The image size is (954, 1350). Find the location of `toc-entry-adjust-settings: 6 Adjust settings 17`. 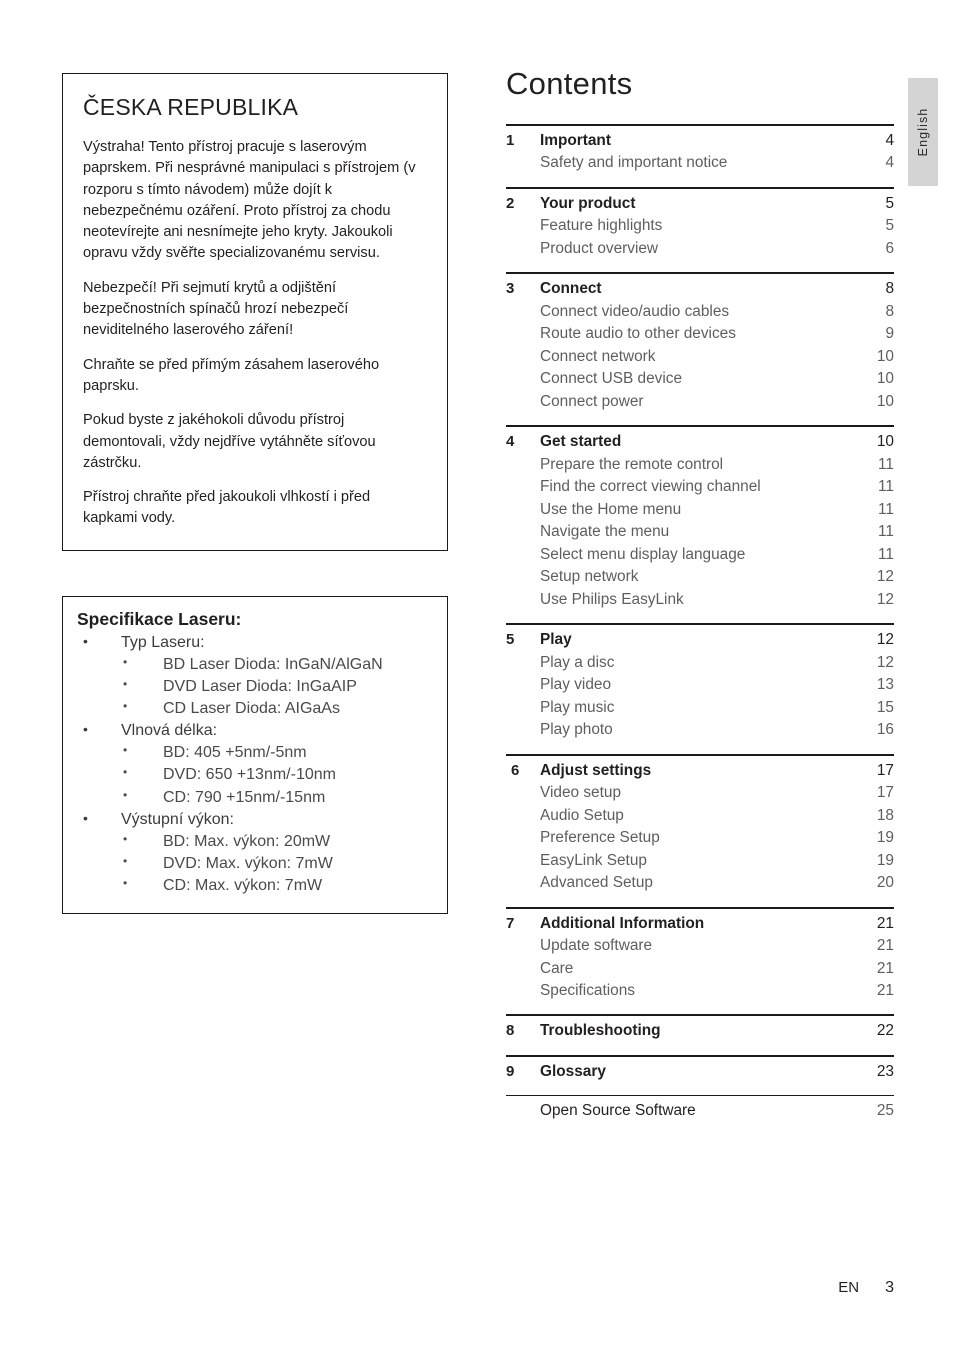

toc-entry-adjust-settings: 6 Adjust settings 17 is located at coordinates (700, 771).